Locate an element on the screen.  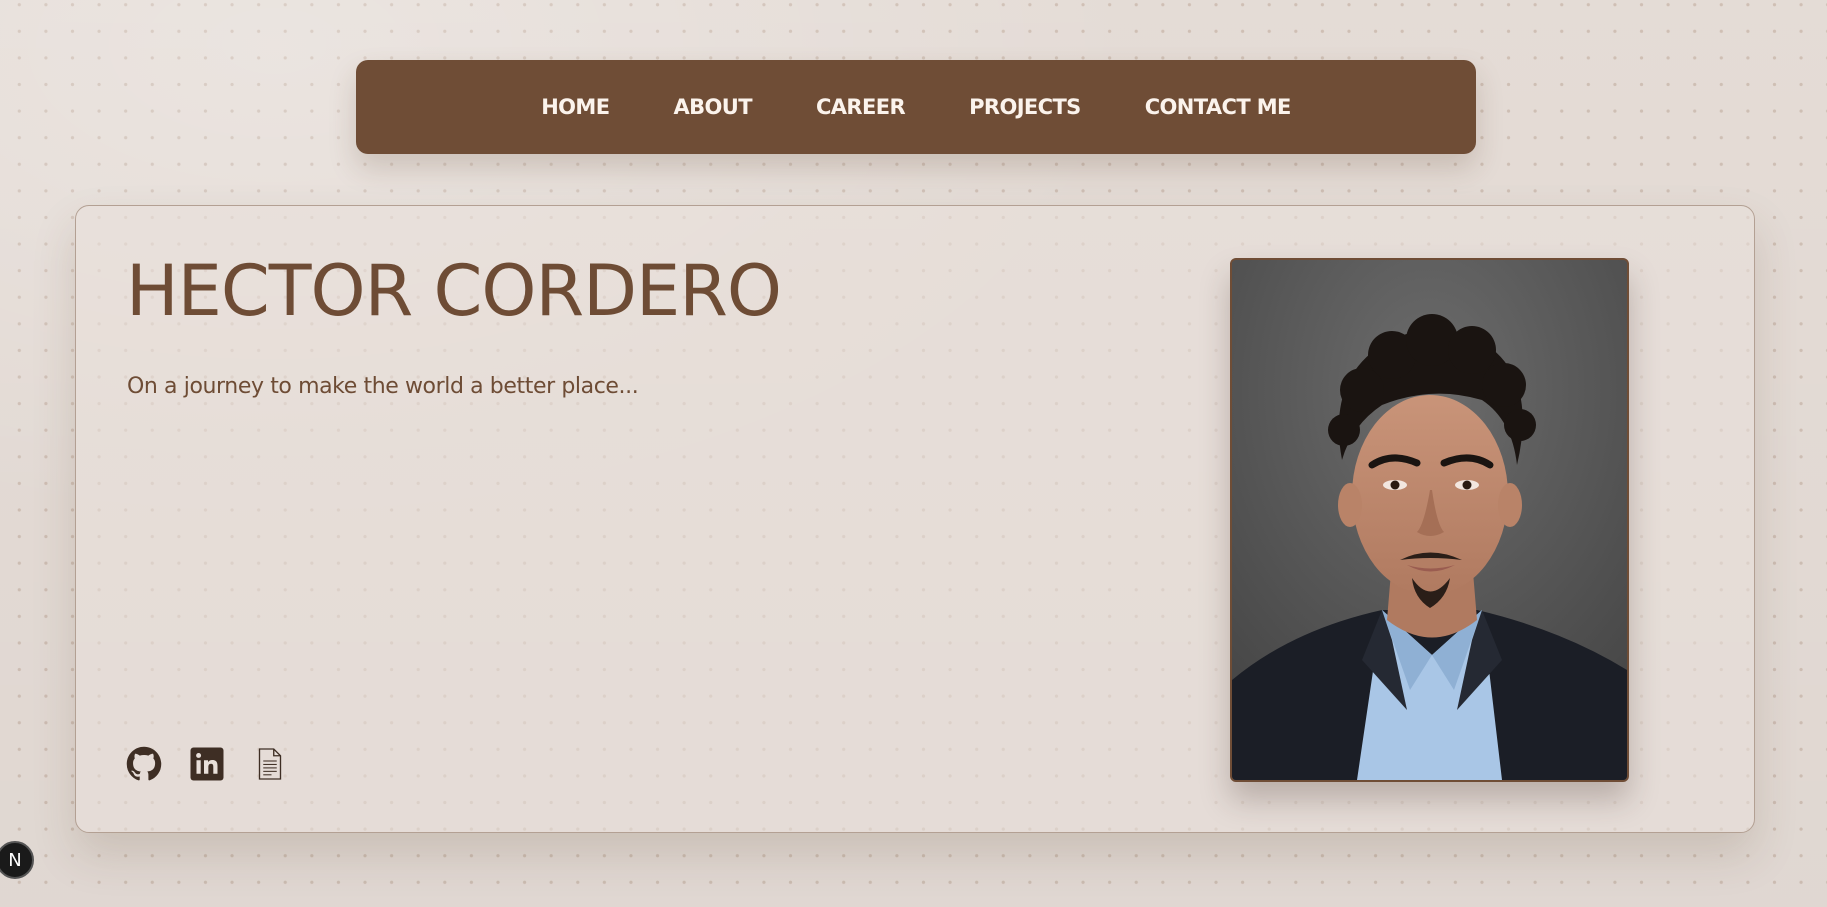
nav-projects: PROJECTS is located at coordinates (1025, 107).